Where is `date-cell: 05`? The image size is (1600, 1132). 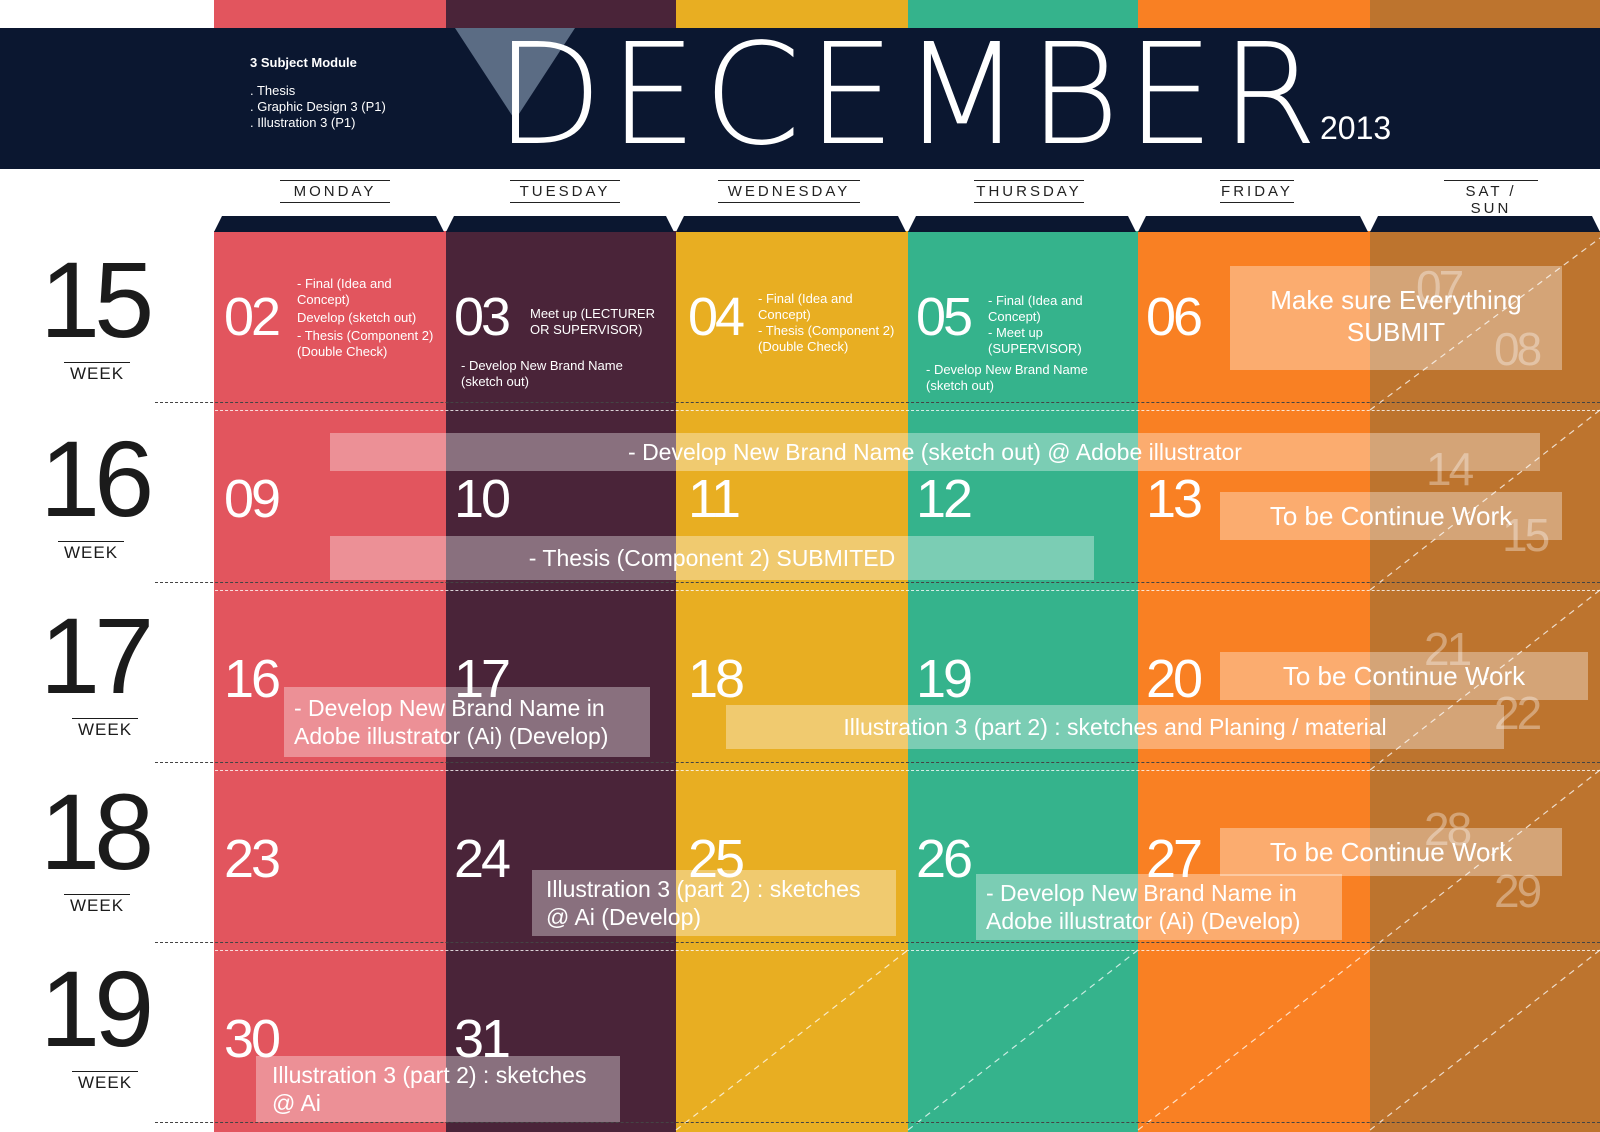 date-cell: 05 is located at coordinates (944, 317).